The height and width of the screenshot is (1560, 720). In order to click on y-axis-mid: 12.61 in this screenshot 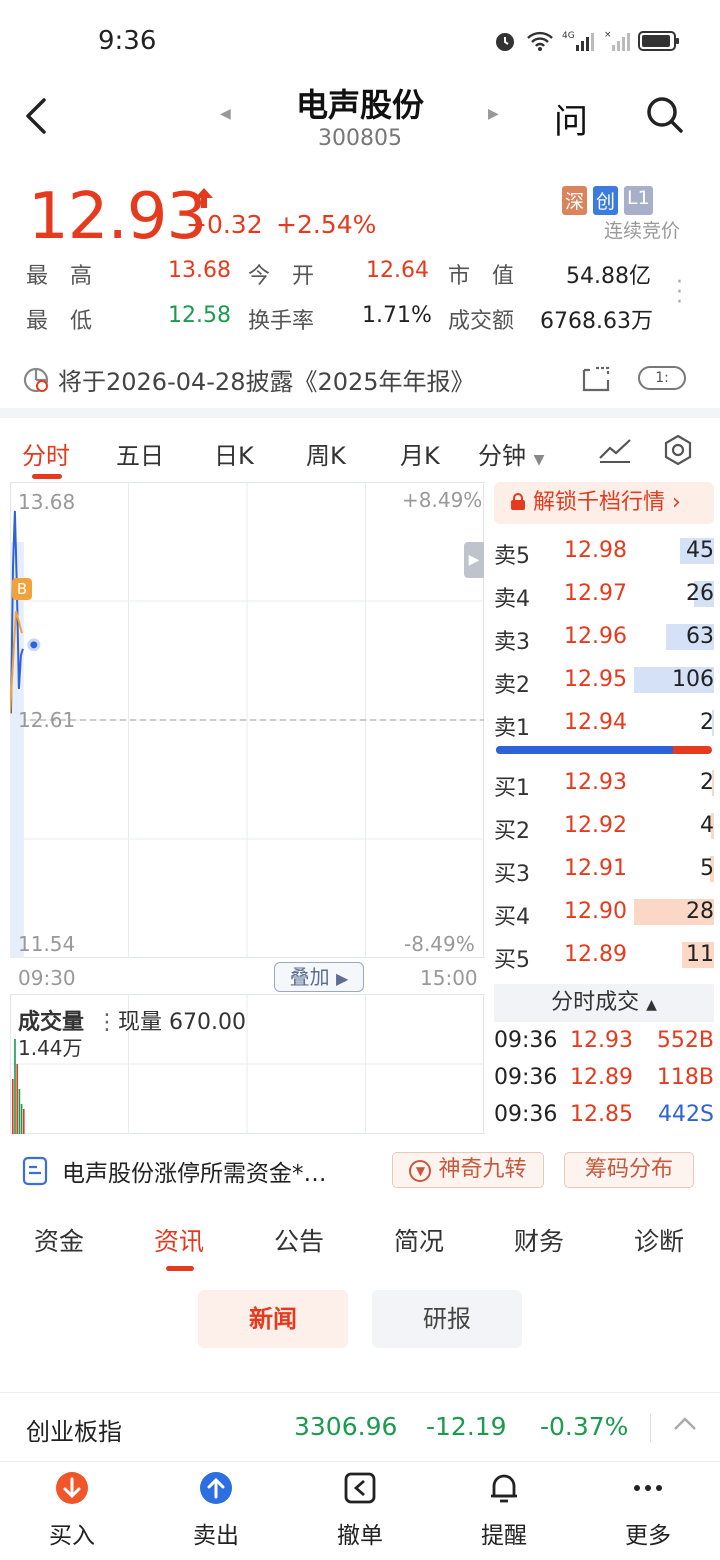, I will do `click(47, 720)`.